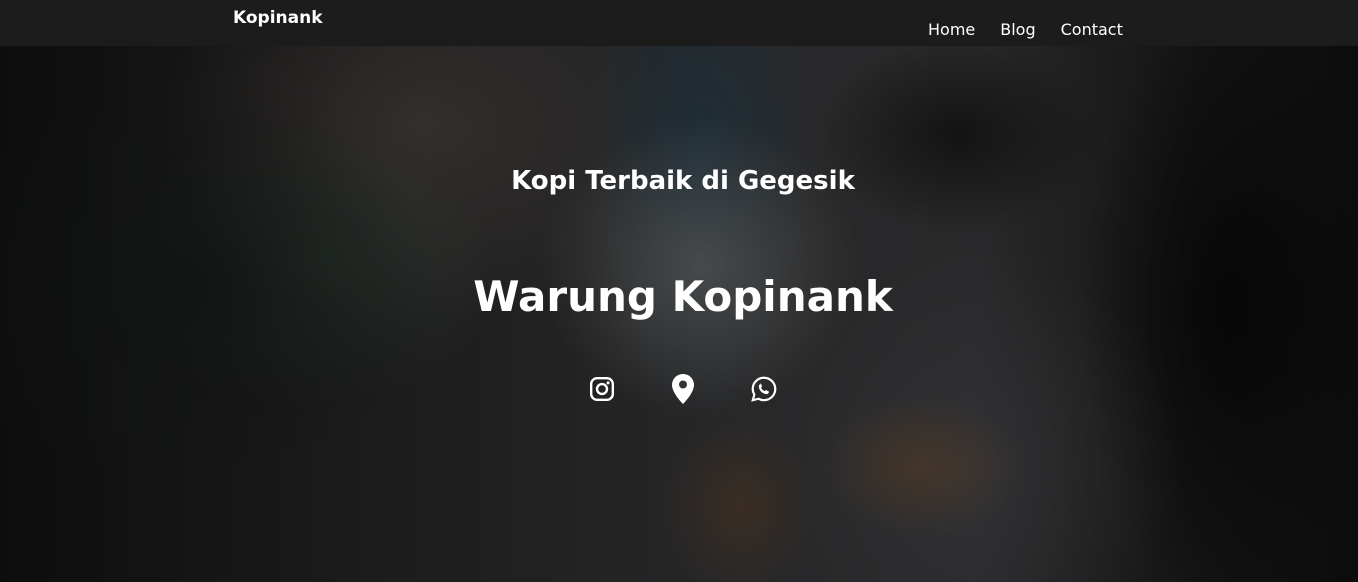 The width and height of the screenshot is (1358, 582). I want to click on social-links, so click(683, 389).